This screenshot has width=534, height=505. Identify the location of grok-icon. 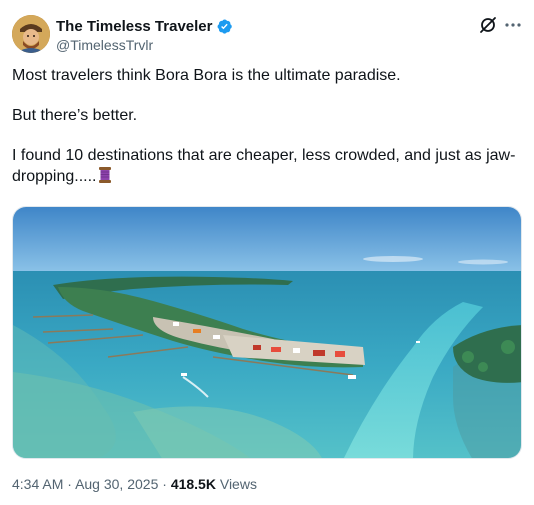
(488, 25).